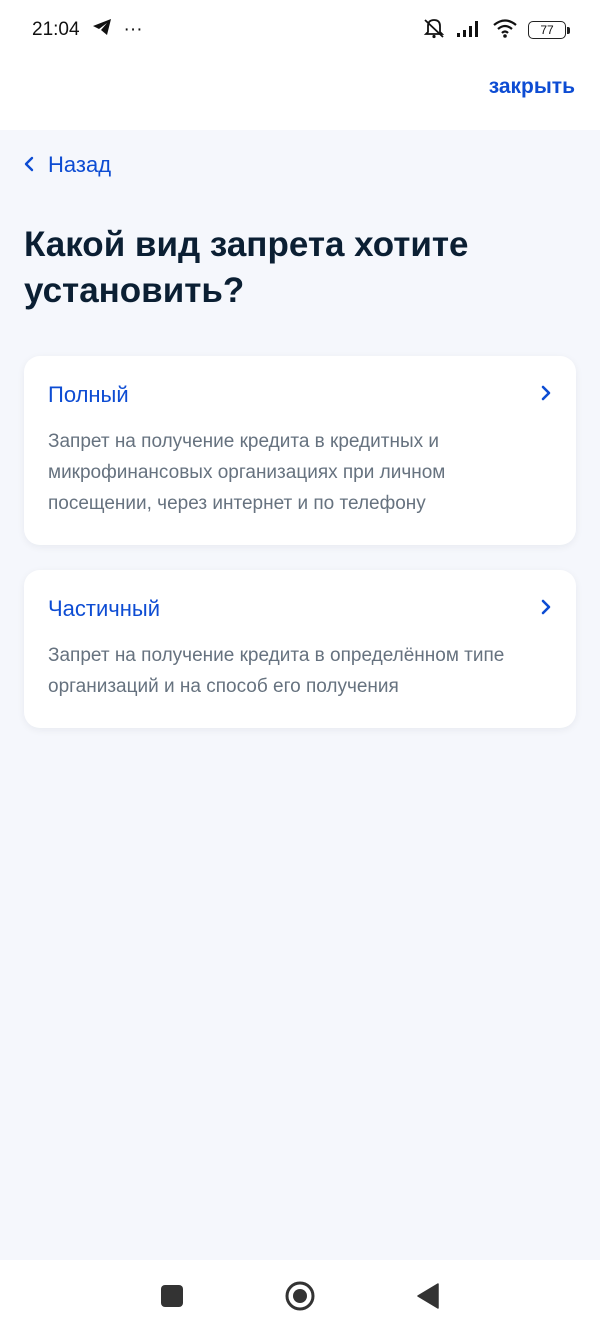 Image resolution: width=600 pixels, height=1332 pixels. Describe the element at coordinates (300, 95) in the screenshot. I see `top-bar: закрыть` at that location.